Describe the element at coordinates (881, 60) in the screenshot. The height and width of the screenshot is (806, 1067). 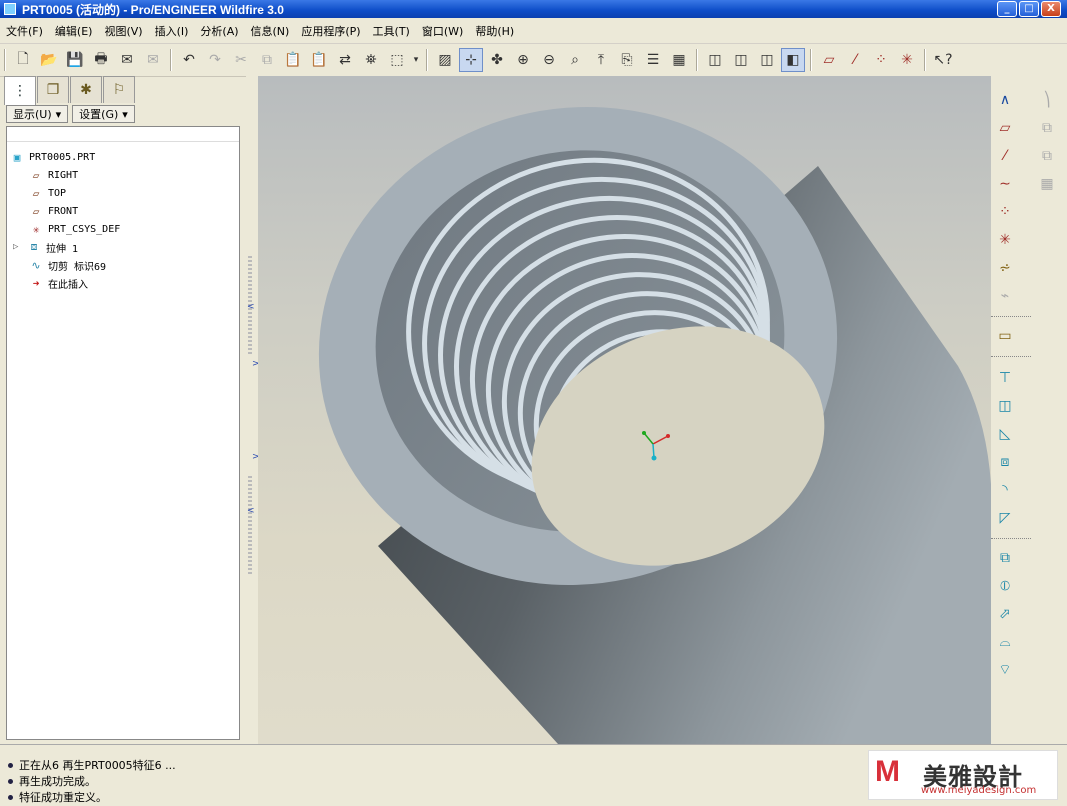
I see `datum-points-icon: ⁘` at that location.